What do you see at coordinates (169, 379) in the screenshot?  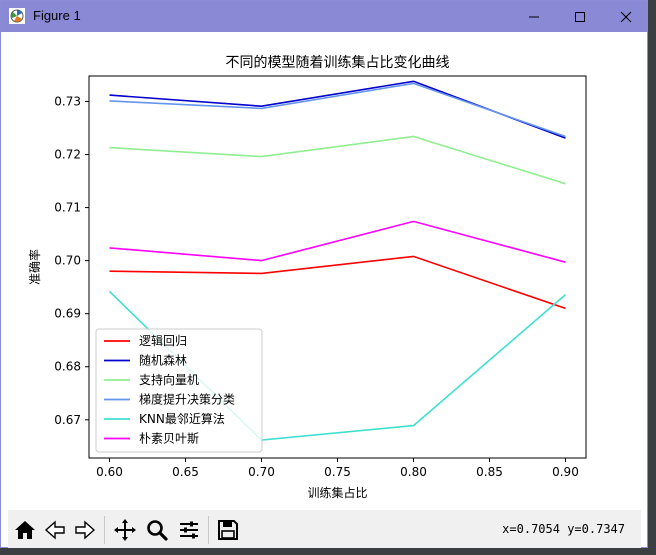 I see `legend-label: 支持向量机` at bounding box center [169, 379].